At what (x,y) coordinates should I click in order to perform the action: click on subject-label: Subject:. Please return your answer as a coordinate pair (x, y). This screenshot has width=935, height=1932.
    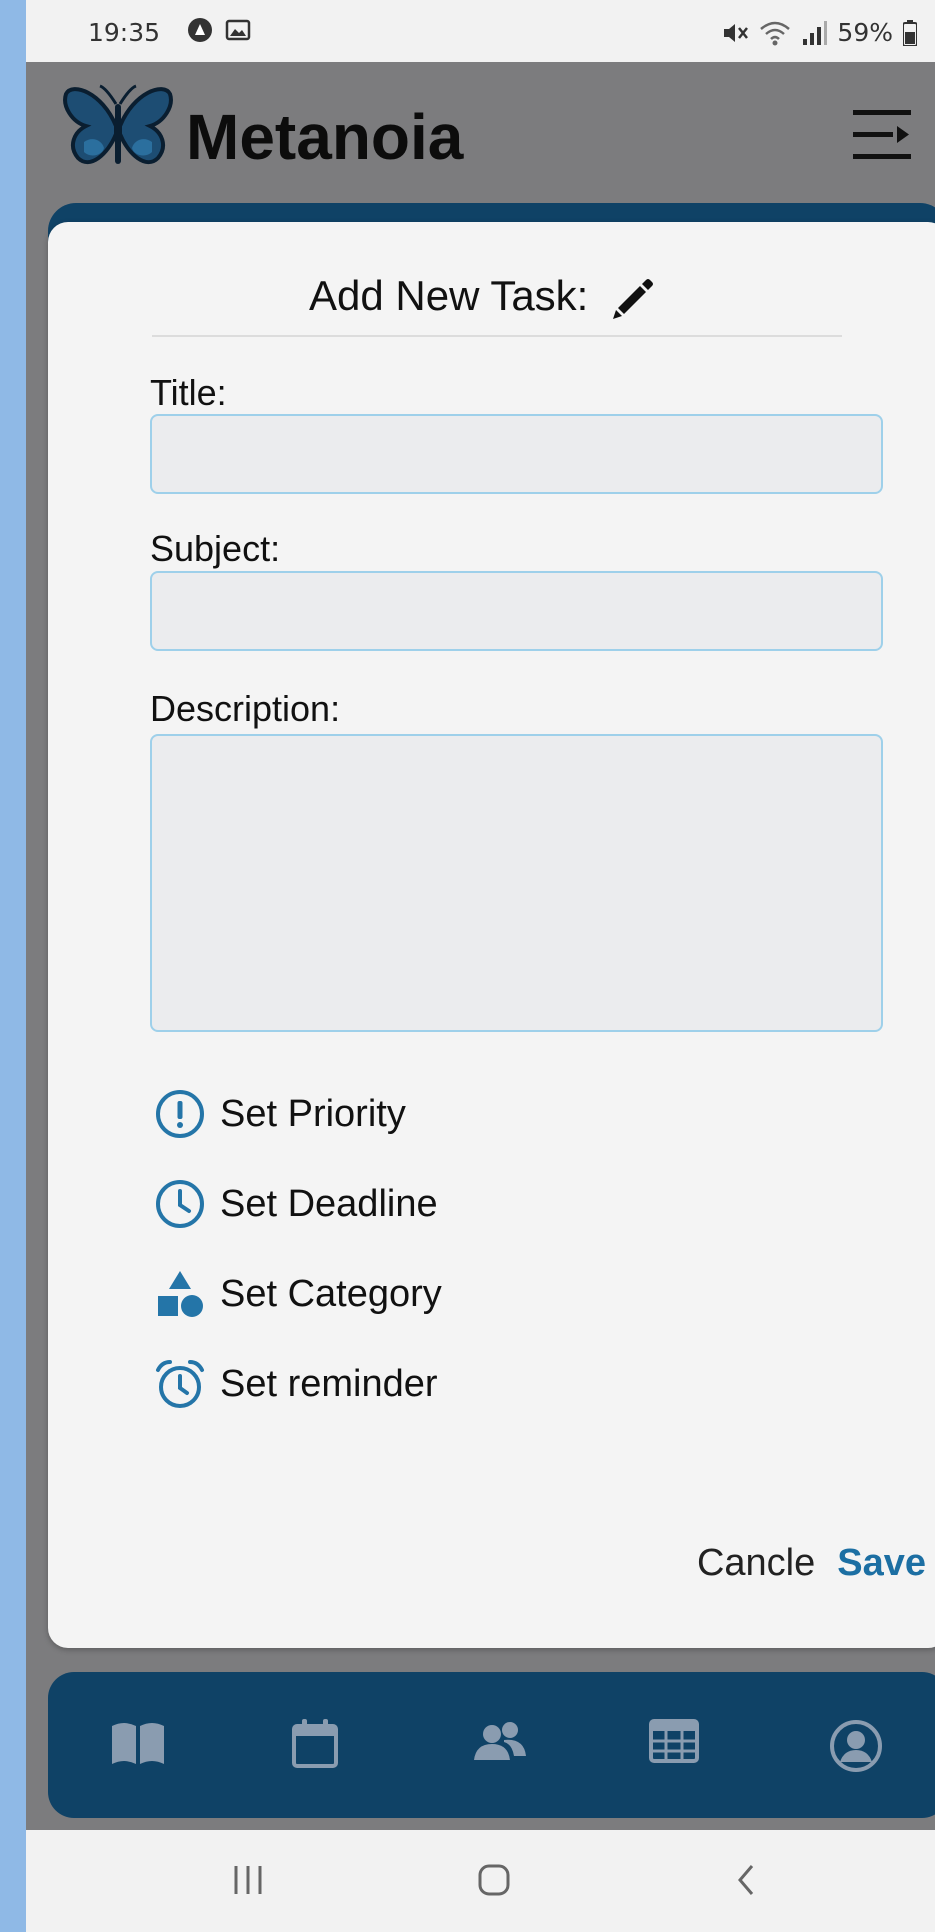
    Looking at the image, I should click on (215, 548).